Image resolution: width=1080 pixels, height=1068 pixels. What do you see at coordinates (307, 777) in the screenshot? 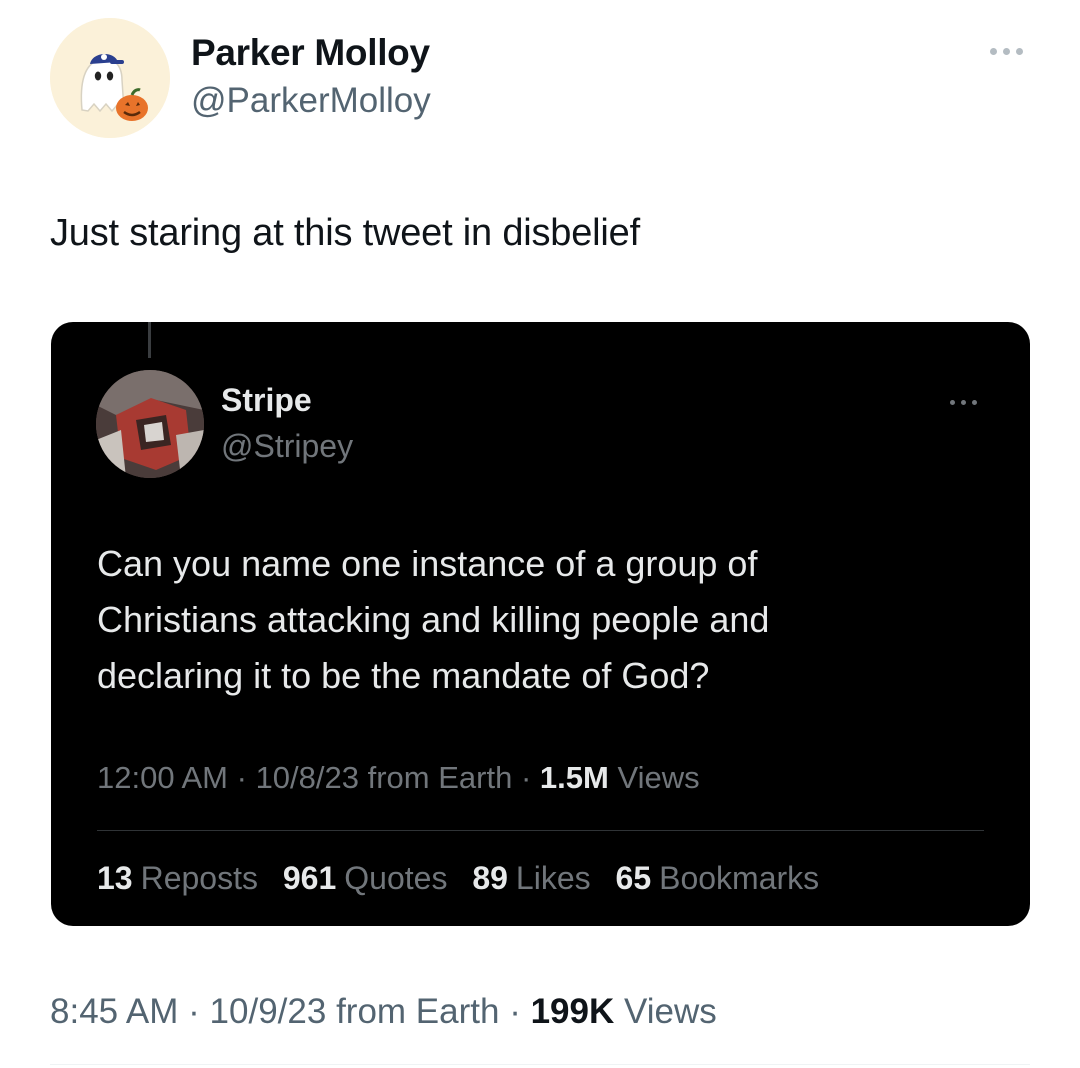
I see `quoted-date: 10/8/23` at bounding box center [307, 777].